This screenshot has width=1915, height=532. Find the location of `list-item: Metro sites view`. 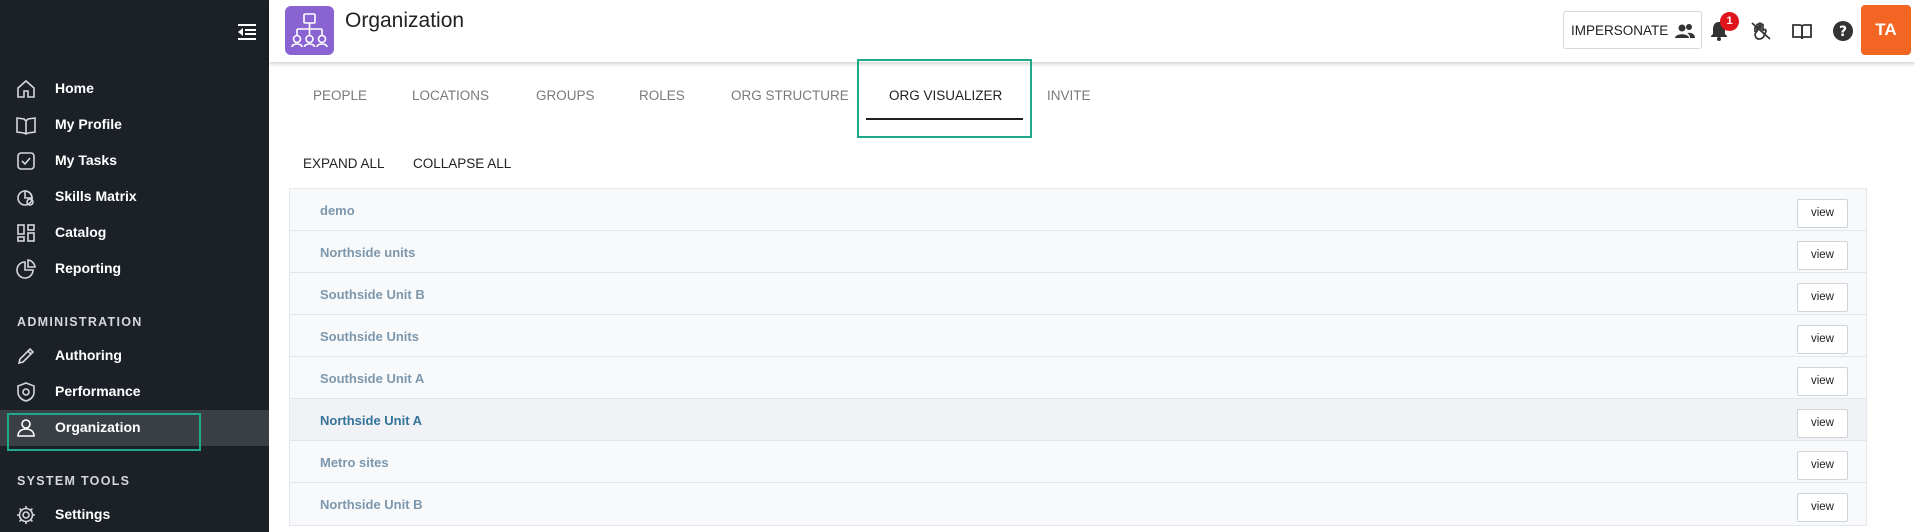

list-item: Metro sites view is located at coordinates (1078, 462).